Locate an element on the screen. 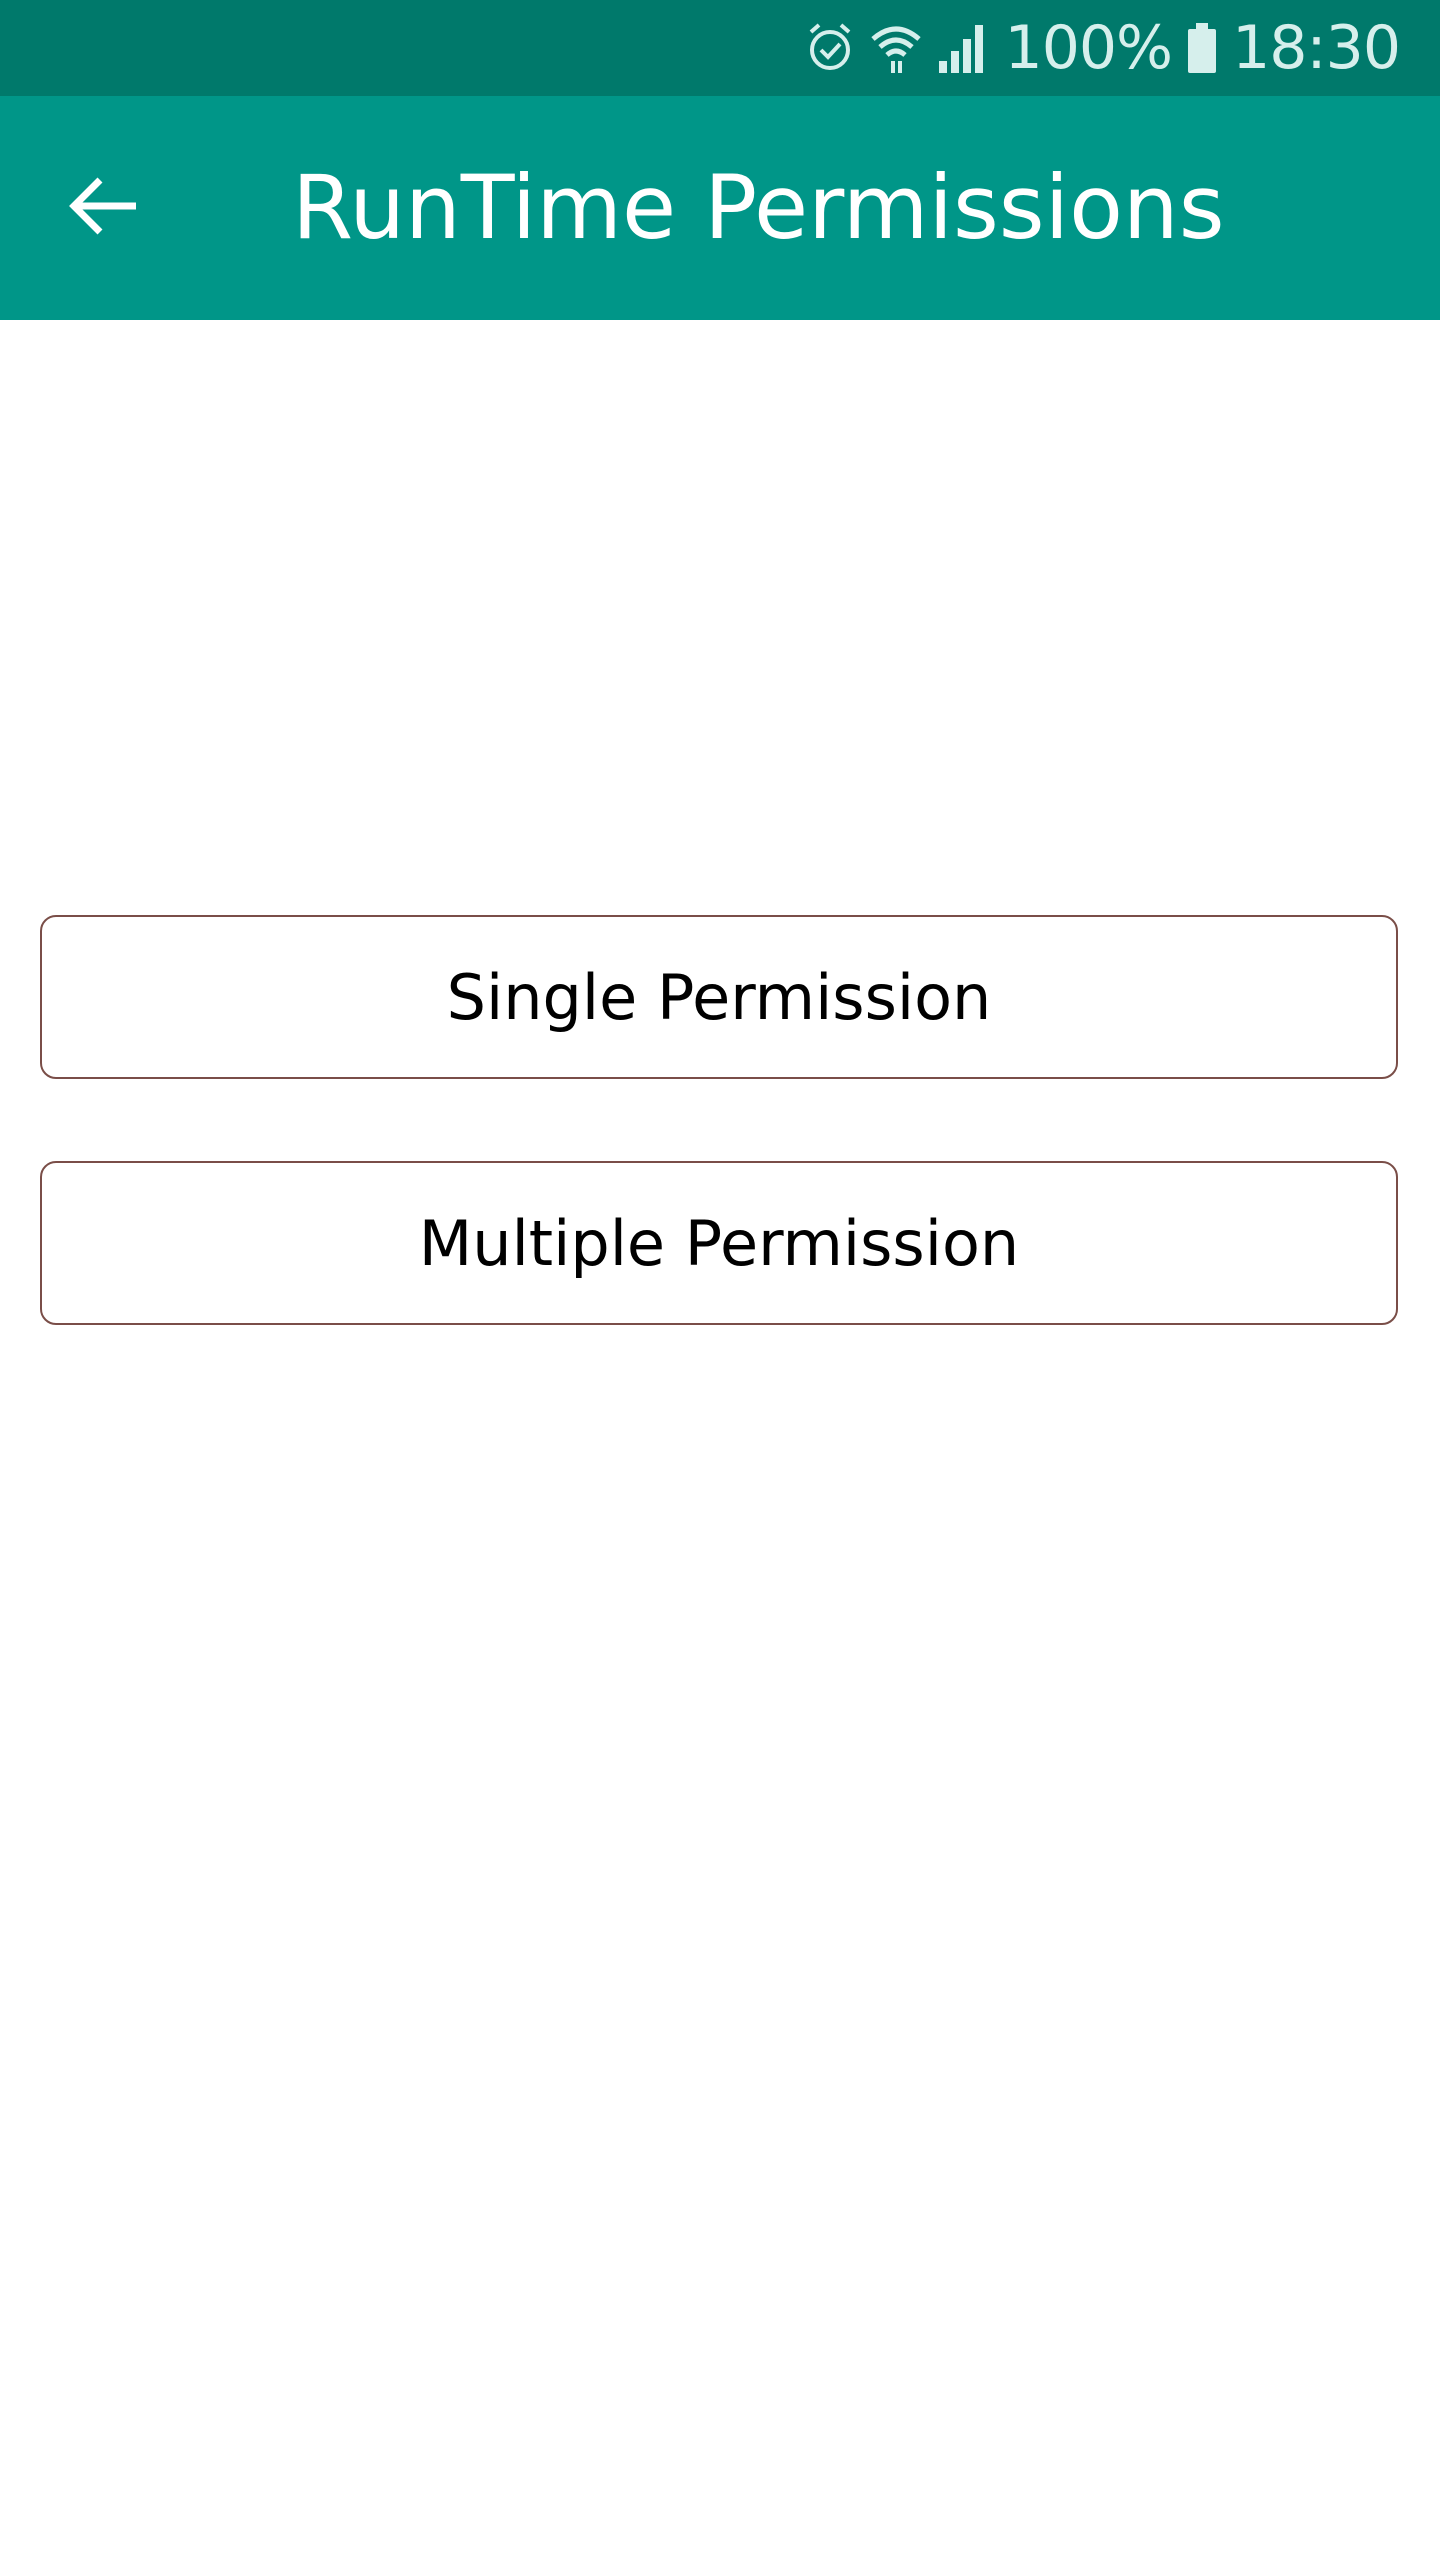  status-bar: 100% 18:30 is located at coordinates (720, 48).